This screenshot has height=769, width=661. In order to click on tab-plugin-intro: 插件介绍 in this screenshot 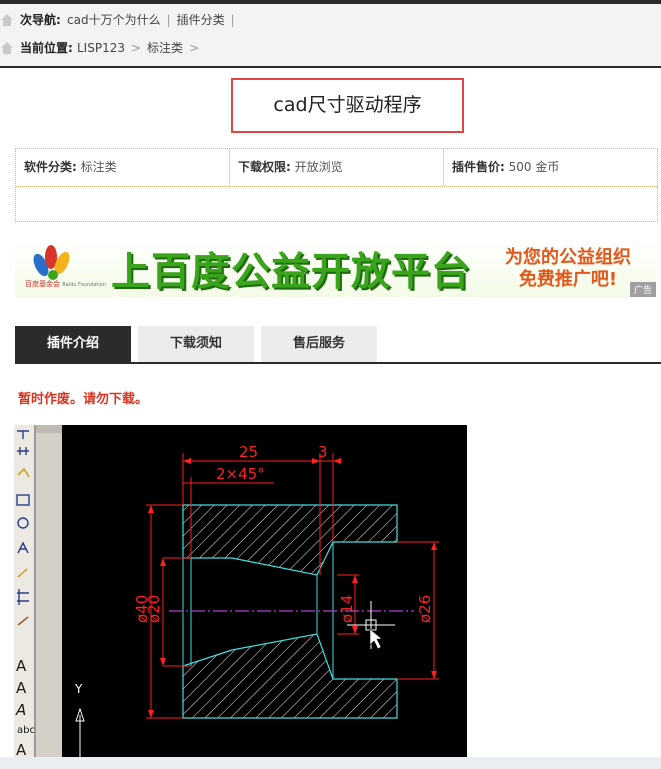, I will do `click(73, 344)`.